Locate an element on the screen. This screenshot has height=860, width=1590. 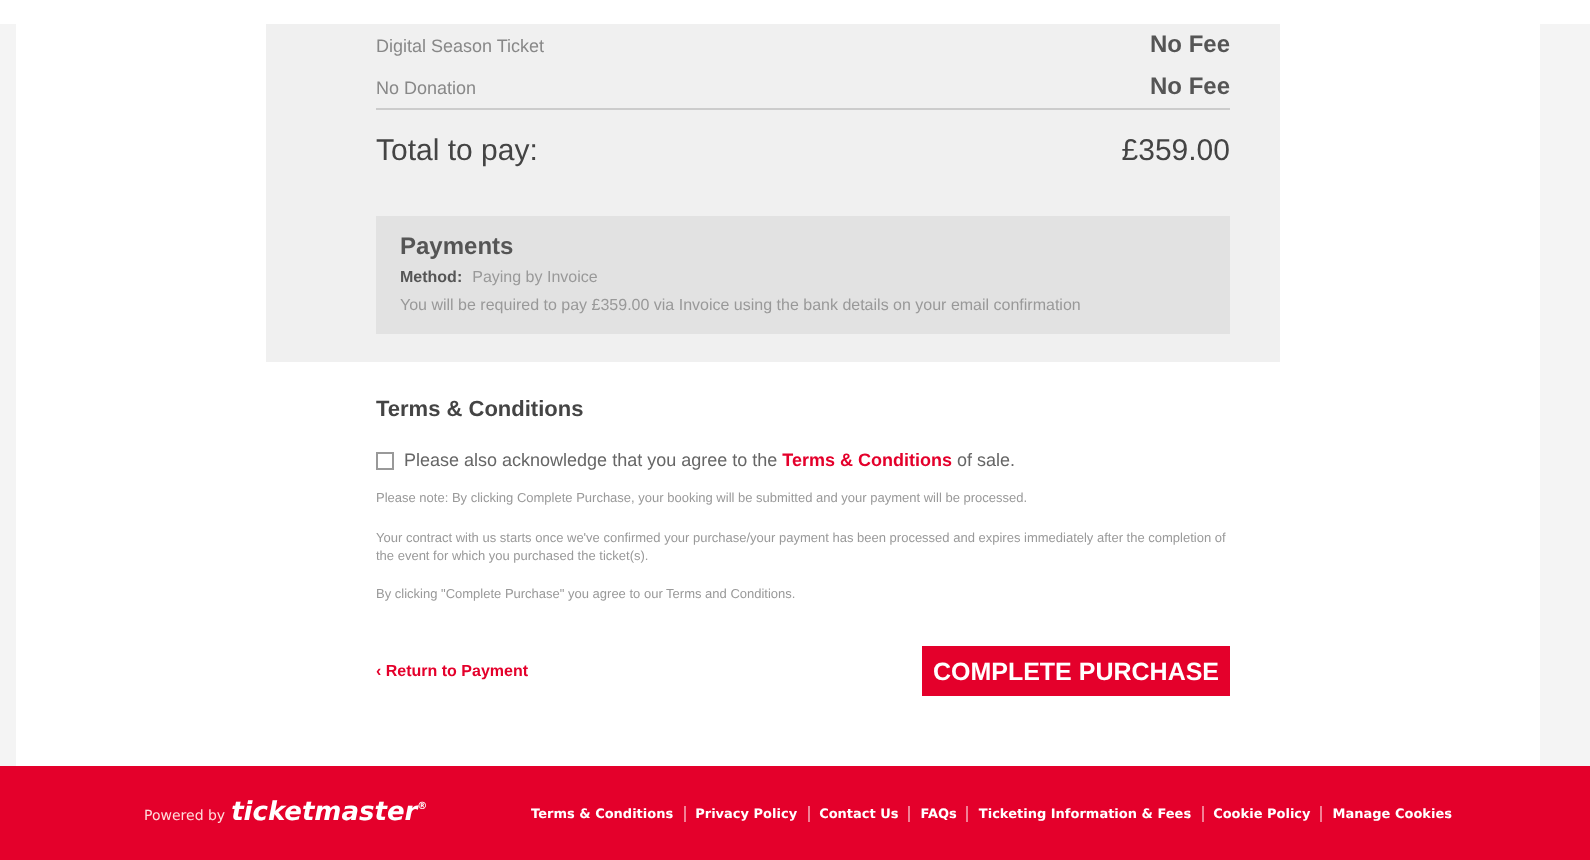
terms-title: Terms & Conditions is located at coordinates (481, 410).